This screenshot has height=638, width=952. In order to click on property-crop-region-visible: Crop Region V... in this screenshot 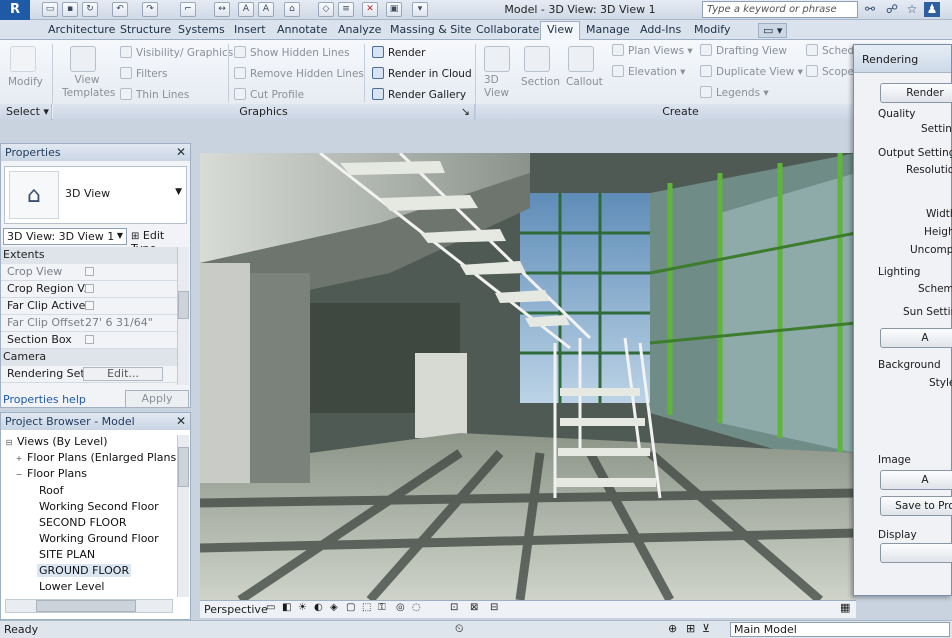, I will do `click(89, 289)`.